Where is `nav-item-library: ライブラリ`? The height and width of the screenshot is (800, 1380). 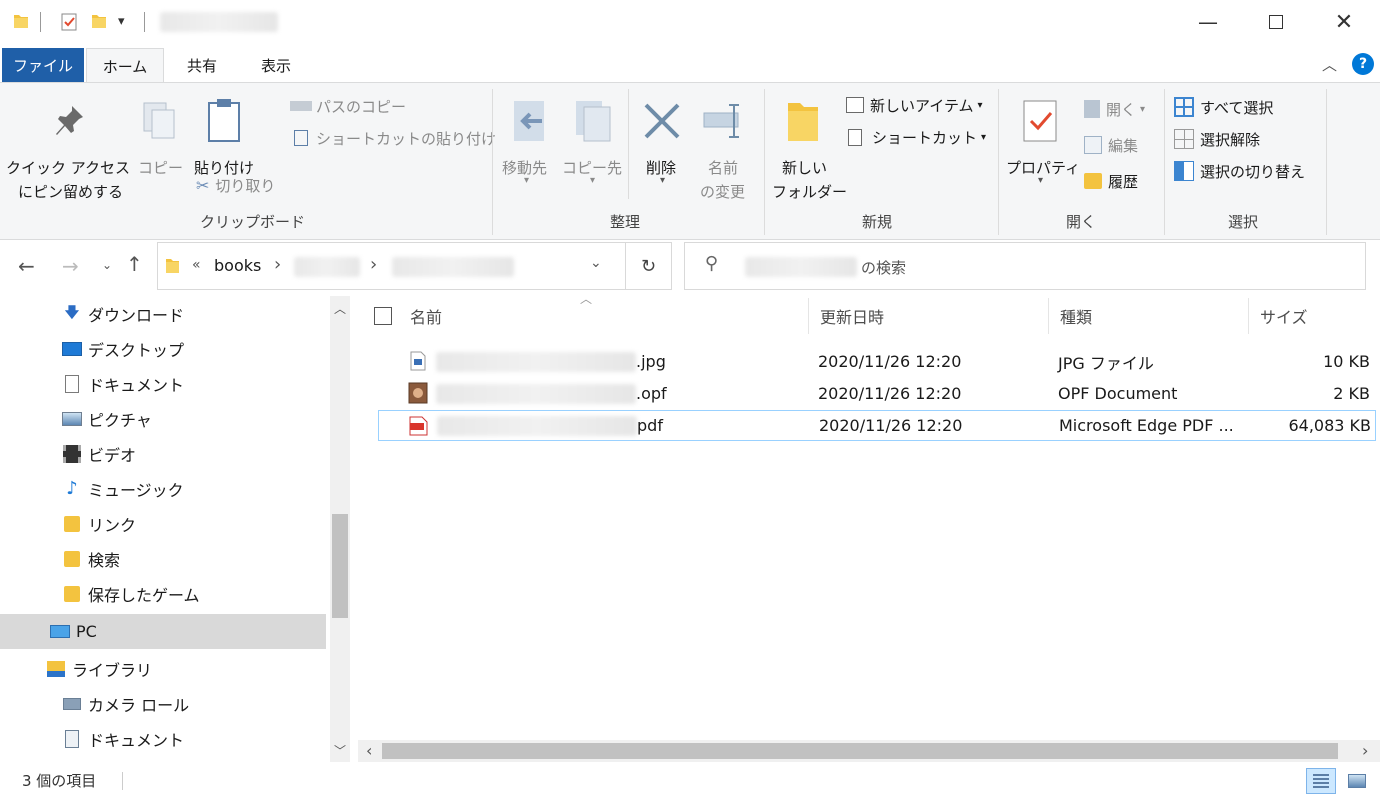
nav-item-library: ライブラリ is located at coordinates (163, 668).